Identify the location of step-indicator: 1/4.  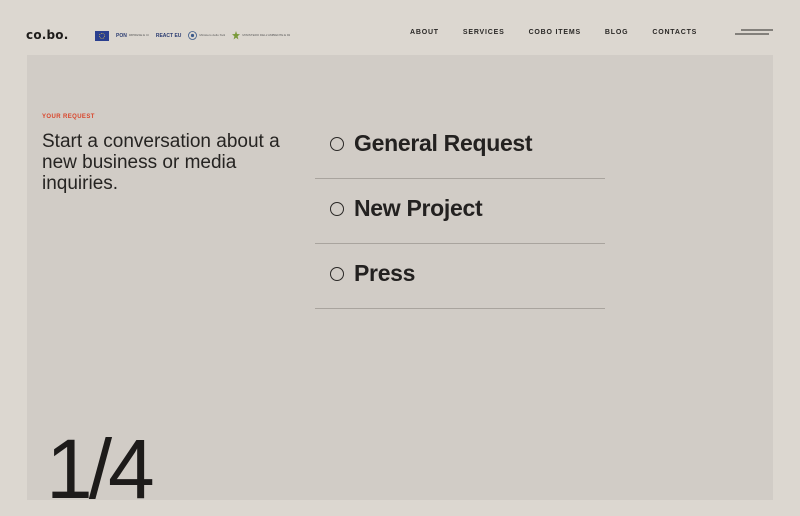
(100, 469).